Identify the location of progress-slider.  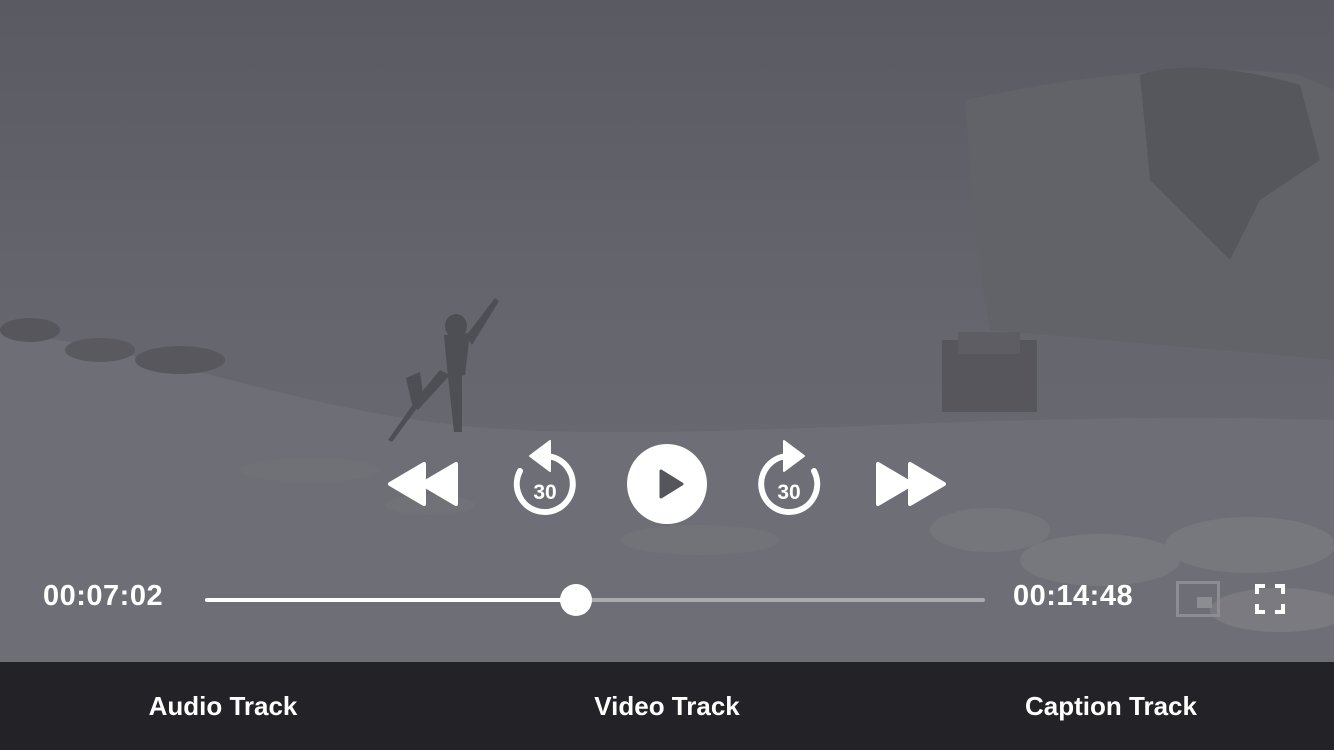
(595, 600).